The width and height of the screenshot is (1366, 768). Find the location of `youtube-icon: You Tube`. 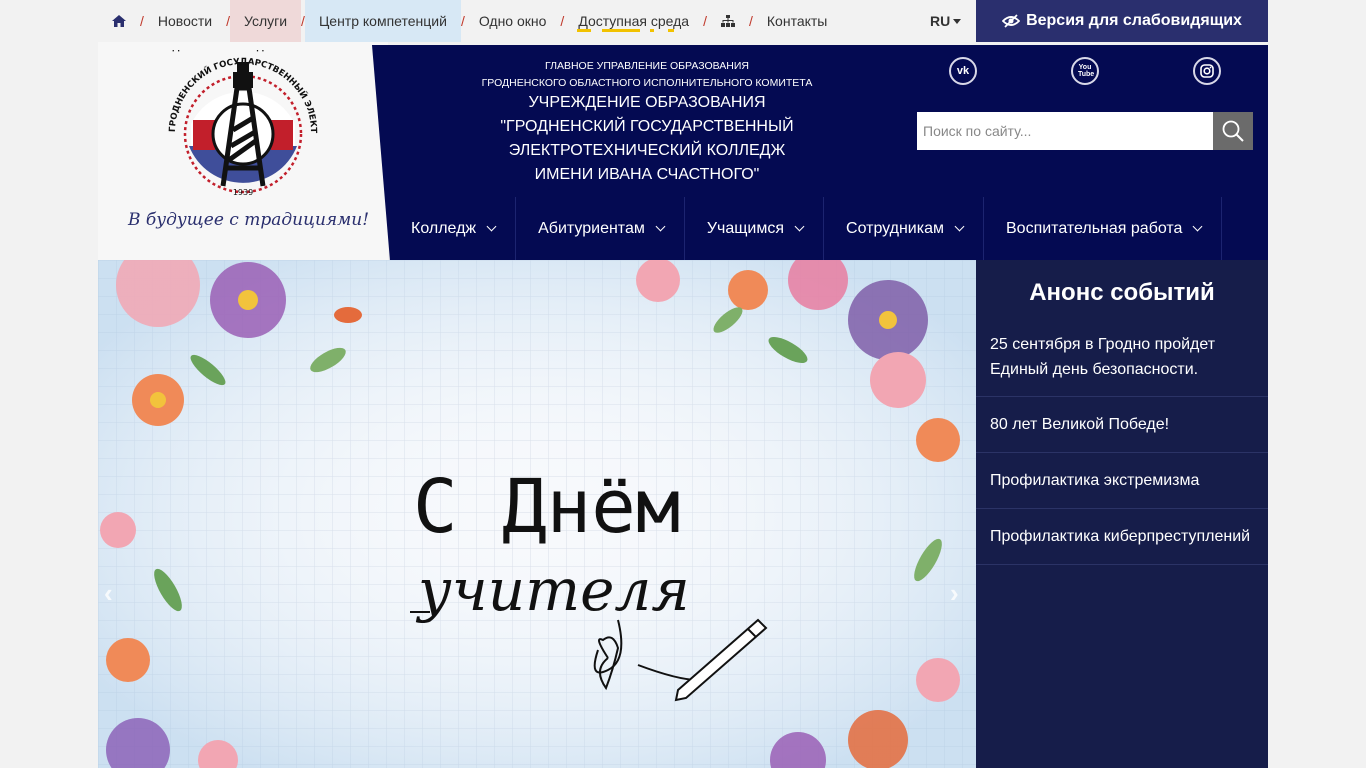

youtube-icon: You Tube is located at coordinates (1086, 71).